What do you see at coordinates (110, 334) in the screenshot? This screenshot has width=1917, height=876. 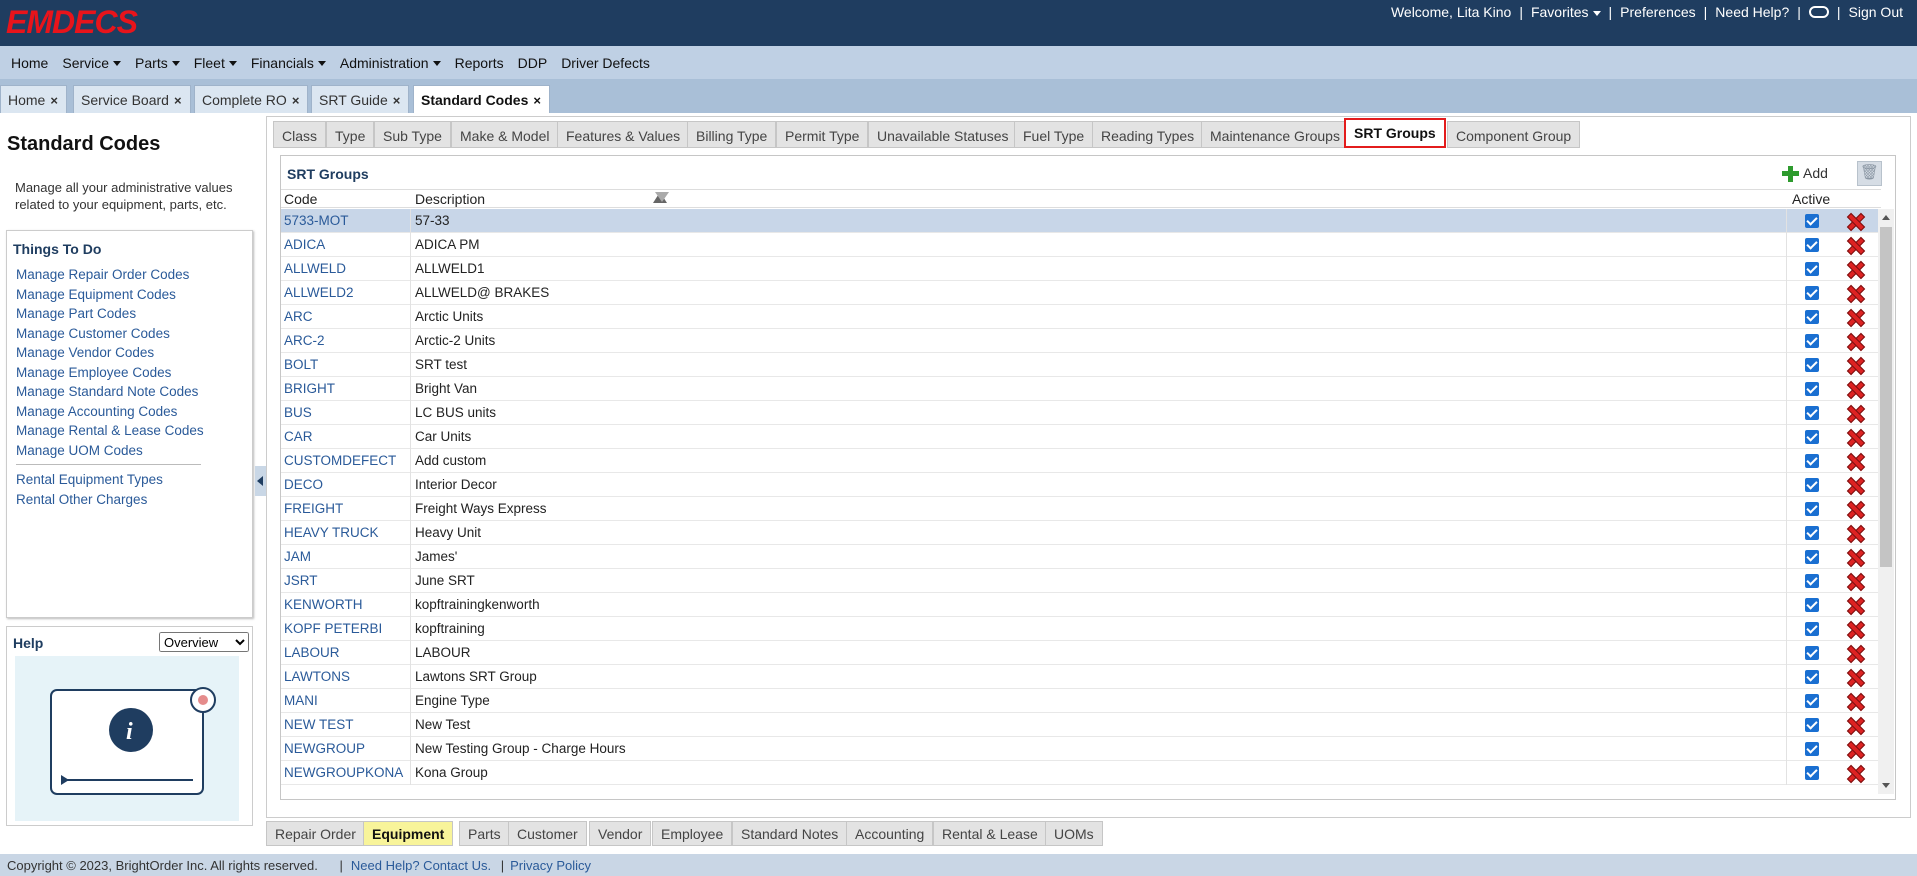 I see `link-customer-codes: Manage Customer Codes` at bounding box center [110, 334].